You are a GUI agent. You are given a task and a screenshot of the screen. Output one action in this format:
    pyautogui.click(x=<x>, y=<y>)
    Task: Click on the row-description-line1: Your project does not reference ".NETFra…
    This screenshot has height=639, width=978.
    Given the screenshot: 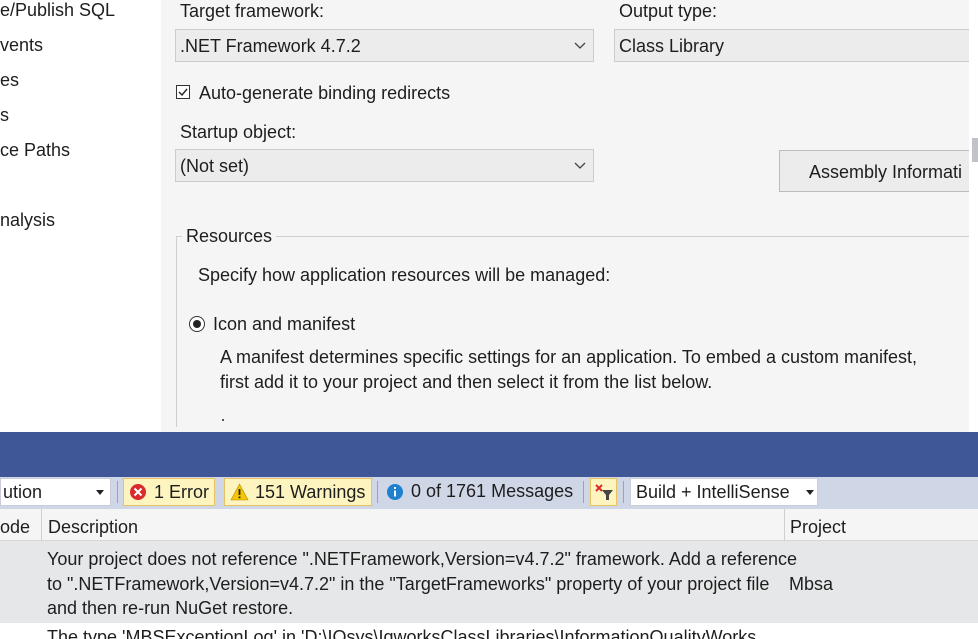 What is the action you would take?
    pyautogui.click(x=422, y=559)
    